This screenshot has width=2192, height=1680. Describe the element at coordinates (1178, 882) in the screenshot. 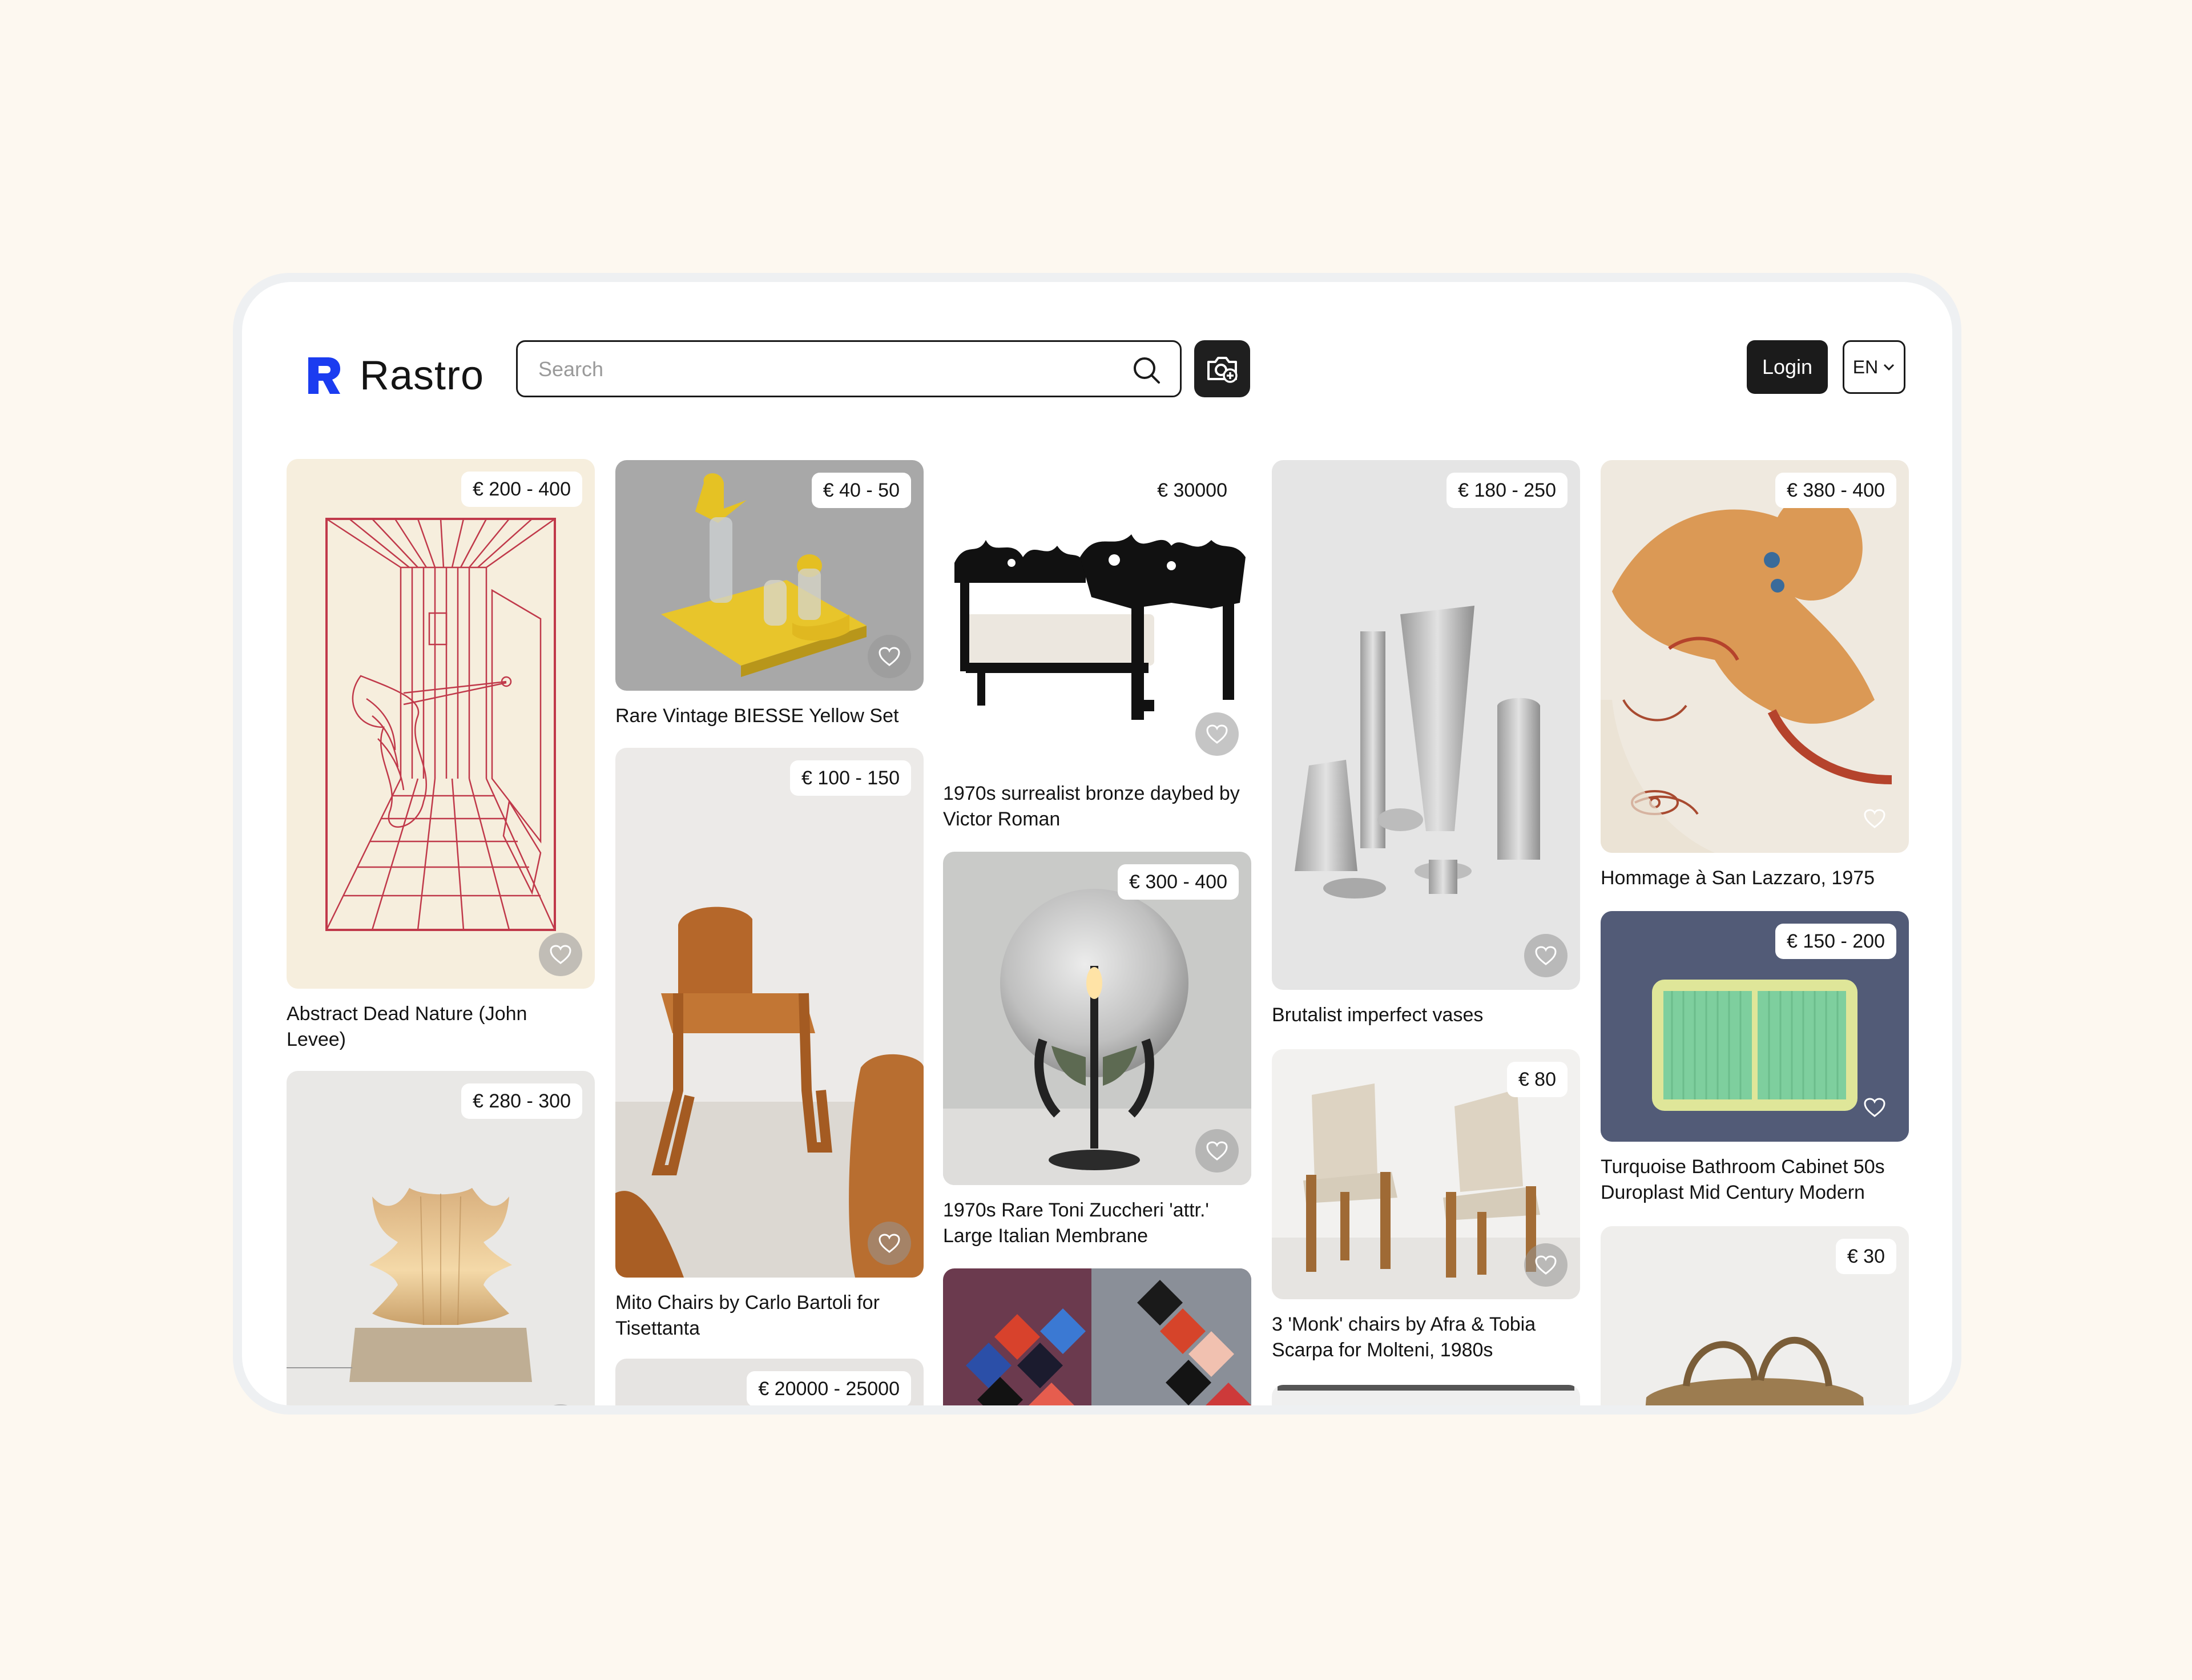

I see `price-badge: € 300 - 400` at that location.